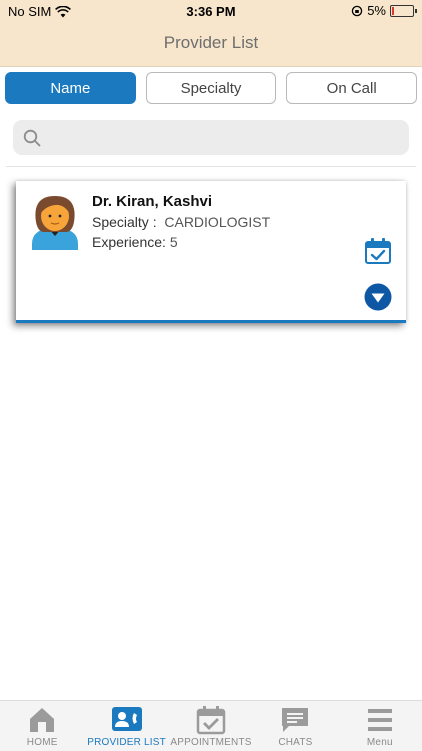  Describe the element at coordinates (357, 10) in the screenshot. I see `orientation-lock-icon` at that location.